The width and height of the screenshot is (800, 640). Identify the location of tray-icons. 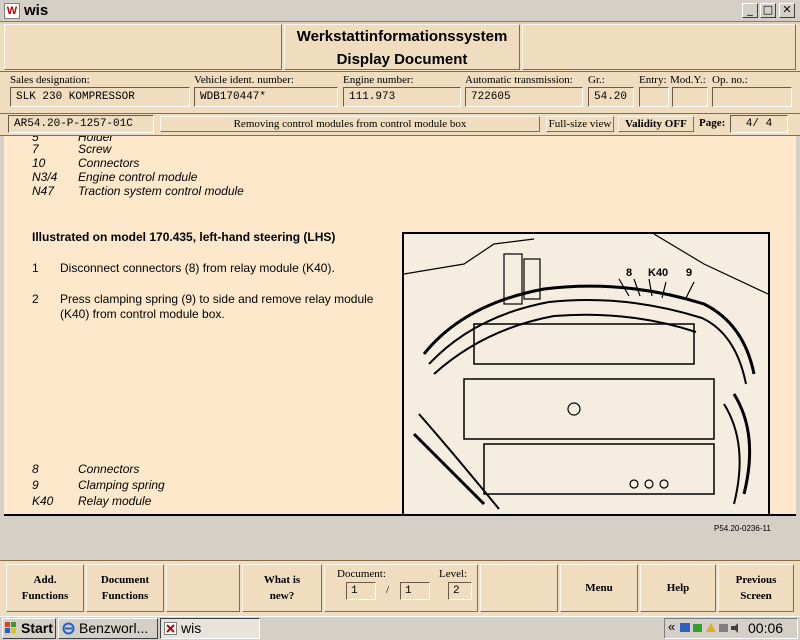
(709, 628).